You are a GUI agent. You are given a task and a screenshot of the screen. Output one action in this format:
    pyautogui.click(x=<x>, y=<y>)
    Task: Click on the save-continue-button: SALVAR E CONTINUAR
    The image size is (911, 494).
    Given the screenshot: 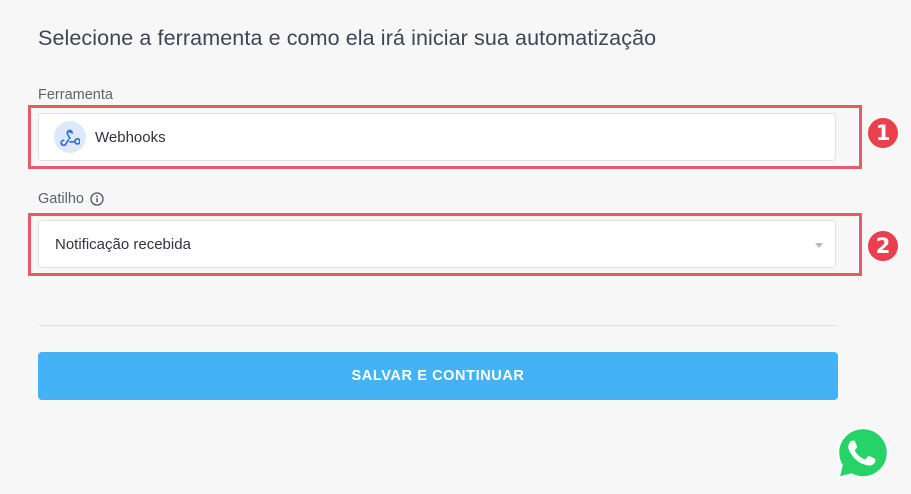 What is the action you would take?
    pyautogui.click(x=438, y=376)
    